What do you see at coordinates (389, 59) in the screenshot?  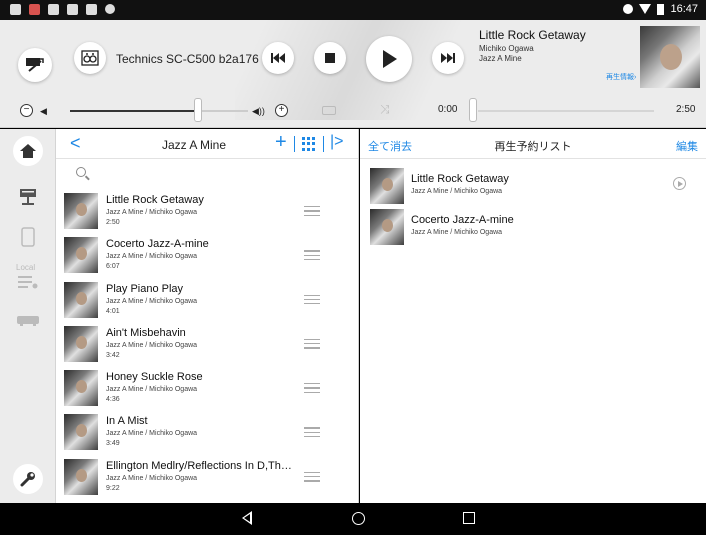 I see `play-button` at bounding box center [389, 59].